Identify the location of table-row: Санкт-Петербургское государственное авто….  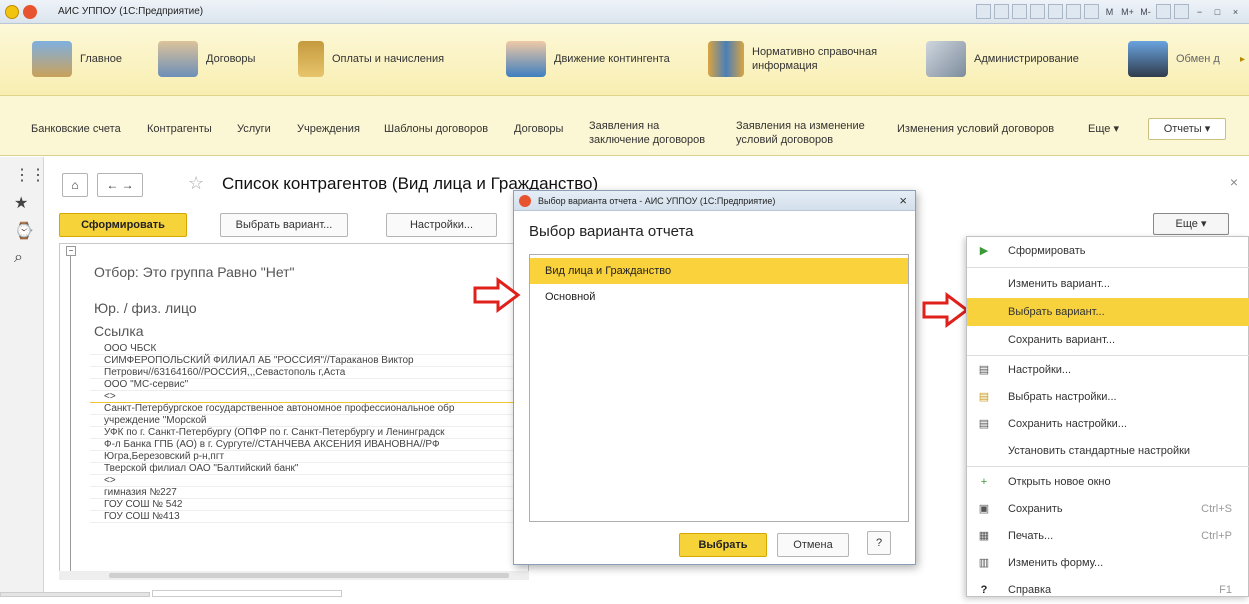
(309, 409).